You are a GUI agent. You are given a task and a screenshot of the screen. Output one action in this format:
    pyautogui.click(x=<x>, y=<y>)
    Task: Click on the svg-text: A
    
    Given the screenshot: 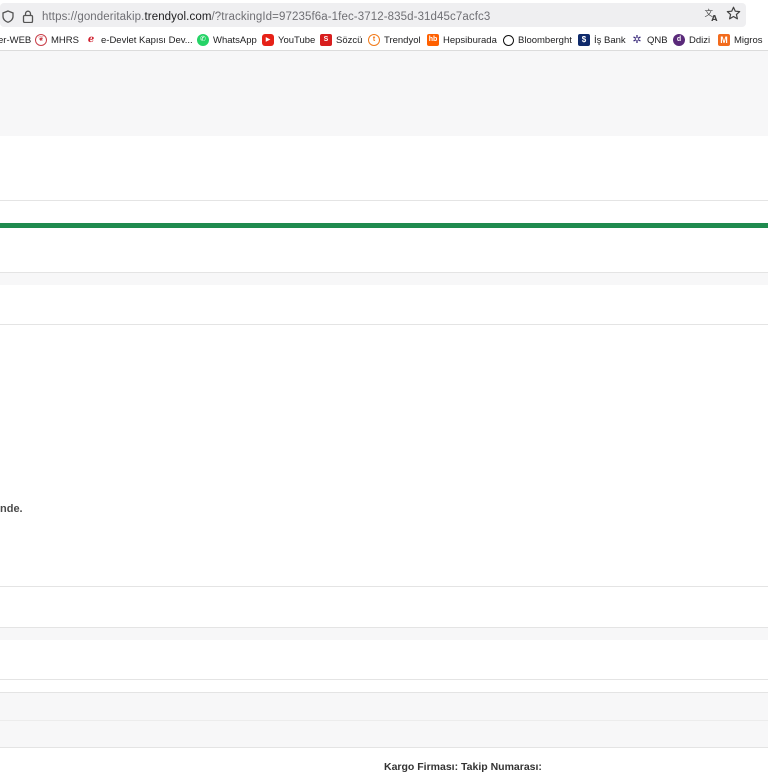 What is the action you would take?
    pyautogui.click(x=714, y=18)
    